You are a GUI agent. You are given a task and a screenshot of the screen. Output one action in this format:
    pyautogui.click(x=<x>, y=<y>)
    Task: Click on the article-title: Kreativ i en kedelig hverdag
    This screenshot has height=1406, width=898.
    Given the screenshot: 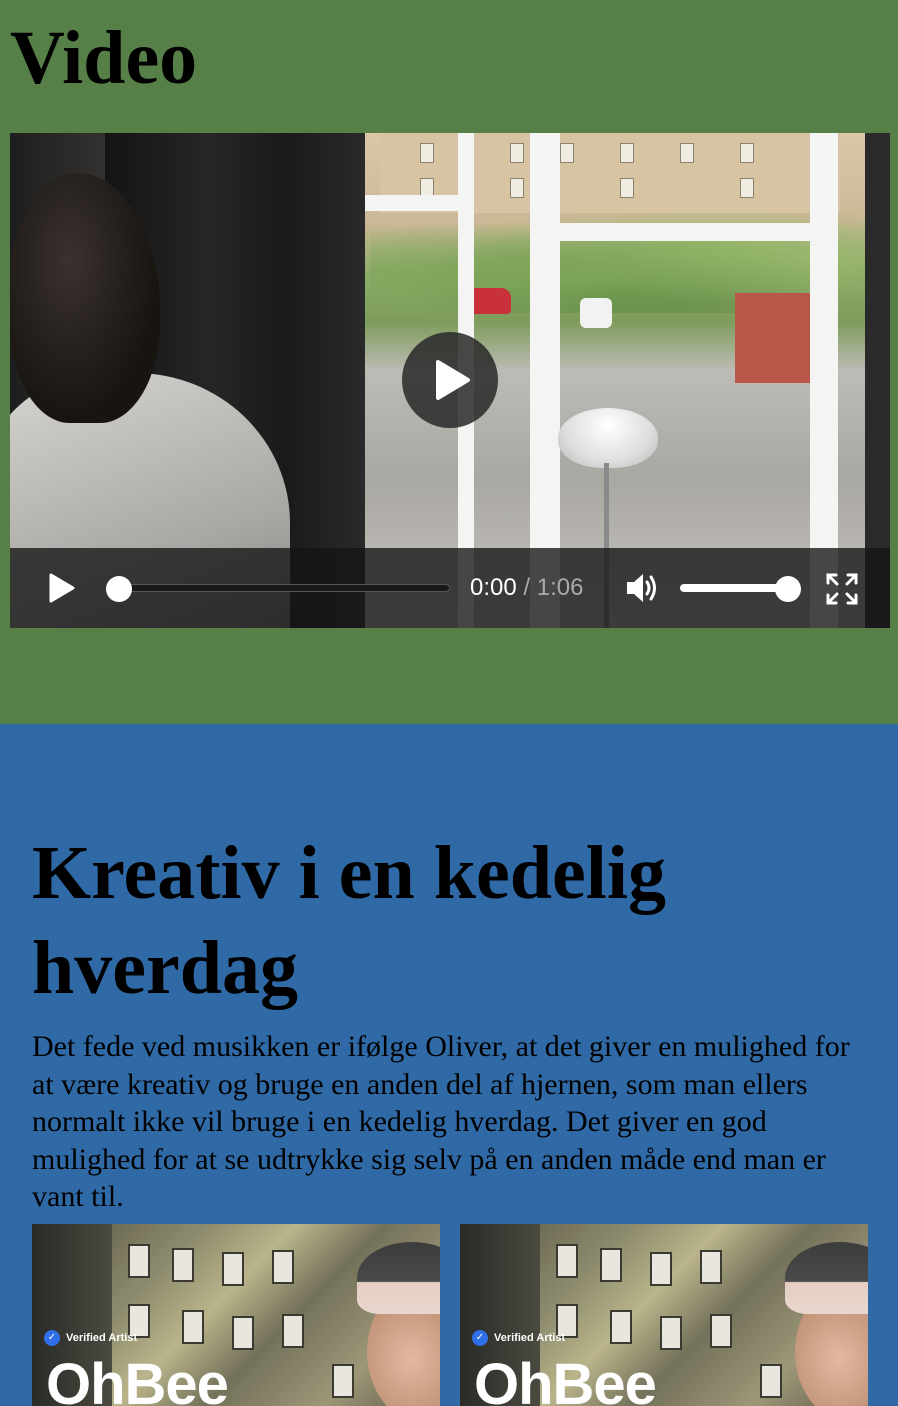 What is the action you would take?
    pyautogui.click(x=349, y=920)
    